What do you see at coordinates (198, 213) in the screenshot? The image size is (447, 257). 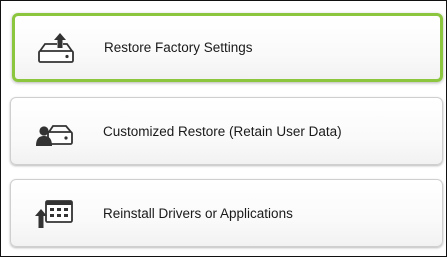 I see `option-label: Reinstall Drivers or Applications` at bounding box center [198, 213].